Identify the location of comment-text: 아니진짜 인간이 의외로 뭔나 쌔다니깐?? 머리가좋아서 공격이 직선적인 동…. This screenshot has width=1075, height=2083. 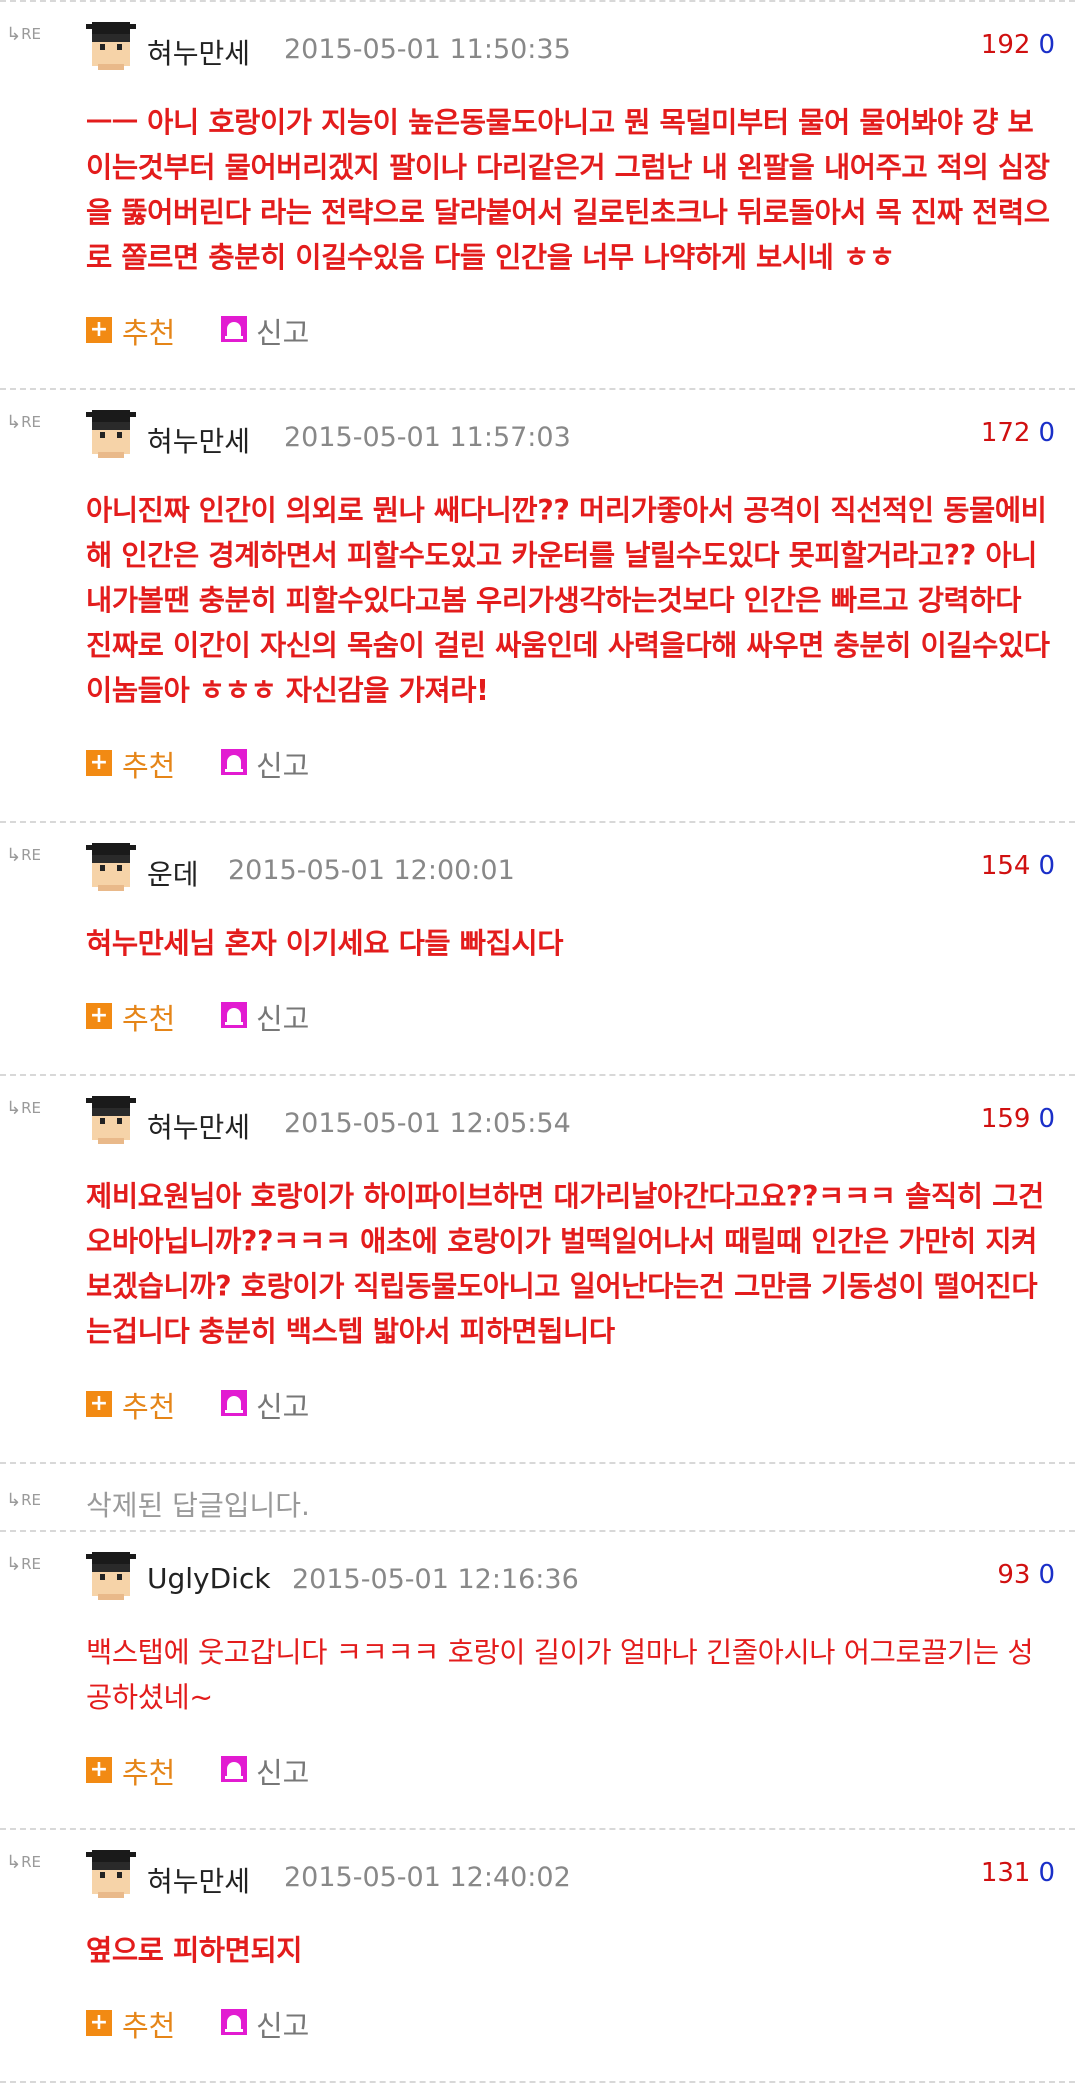
(568, 600).